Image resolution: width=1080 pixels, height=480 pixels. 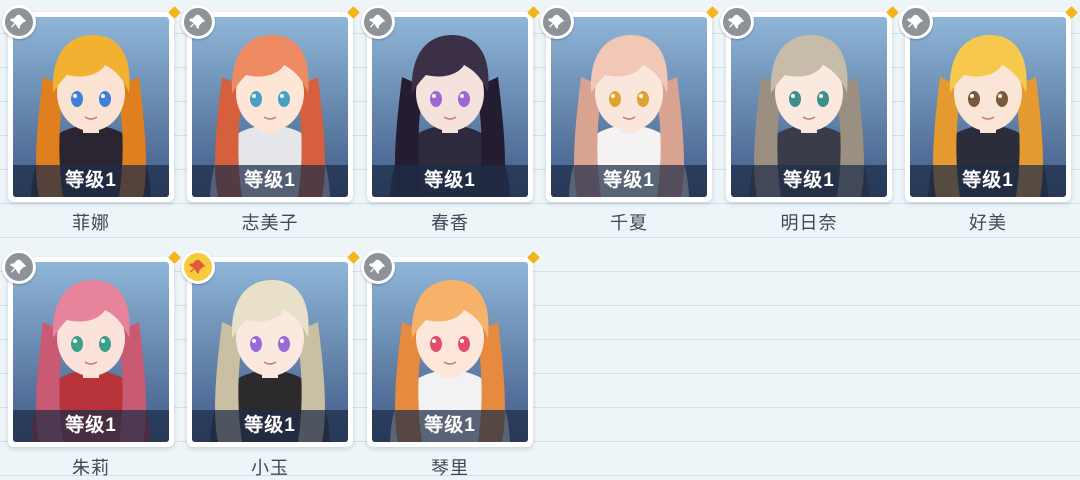 I want to click on character-name: 菲娜, so click(x=91, y=223).